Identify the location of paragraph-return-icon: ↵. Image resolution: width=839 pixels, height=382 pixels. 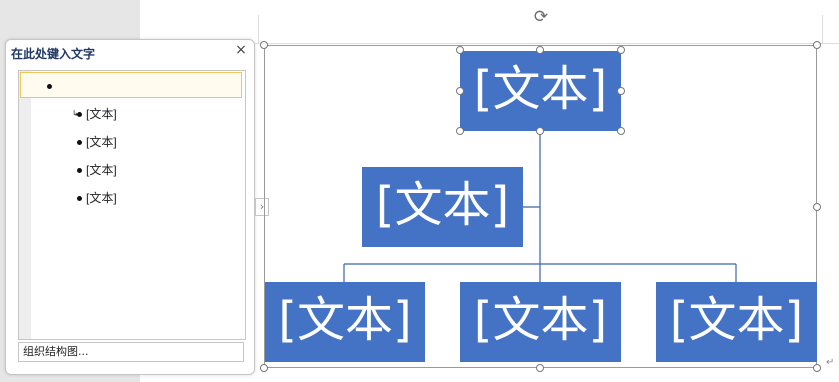
(830, 362).